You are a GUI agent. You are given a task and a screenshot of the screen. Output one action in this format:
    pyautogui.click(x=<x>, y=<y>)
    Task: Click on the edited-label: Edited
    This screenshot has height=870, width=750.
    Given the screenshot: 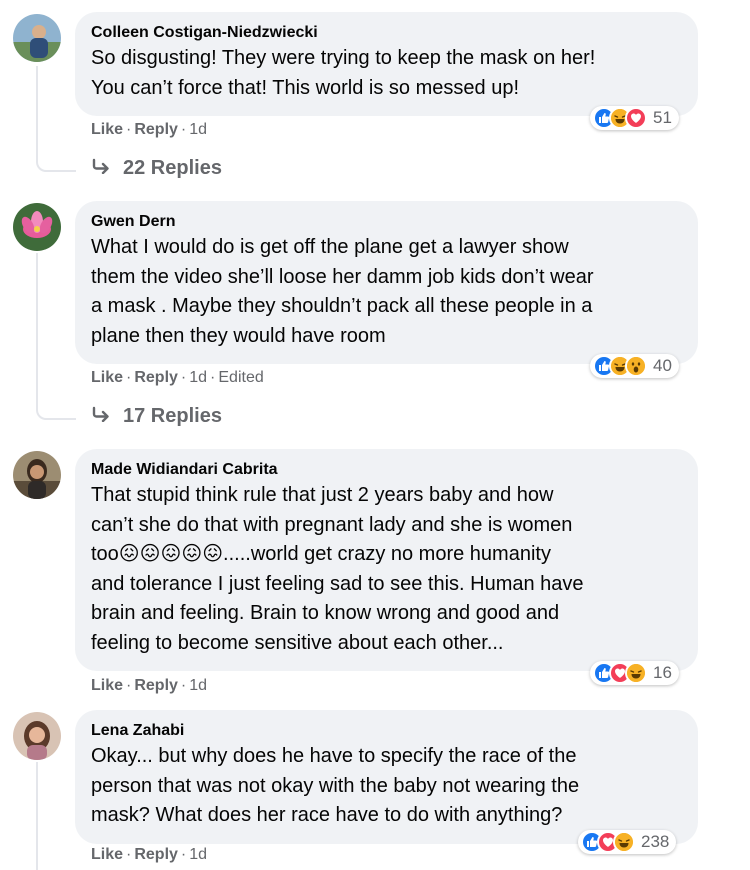 What is the action you would take?
    pyautogui.click(x=241, y=377)
    